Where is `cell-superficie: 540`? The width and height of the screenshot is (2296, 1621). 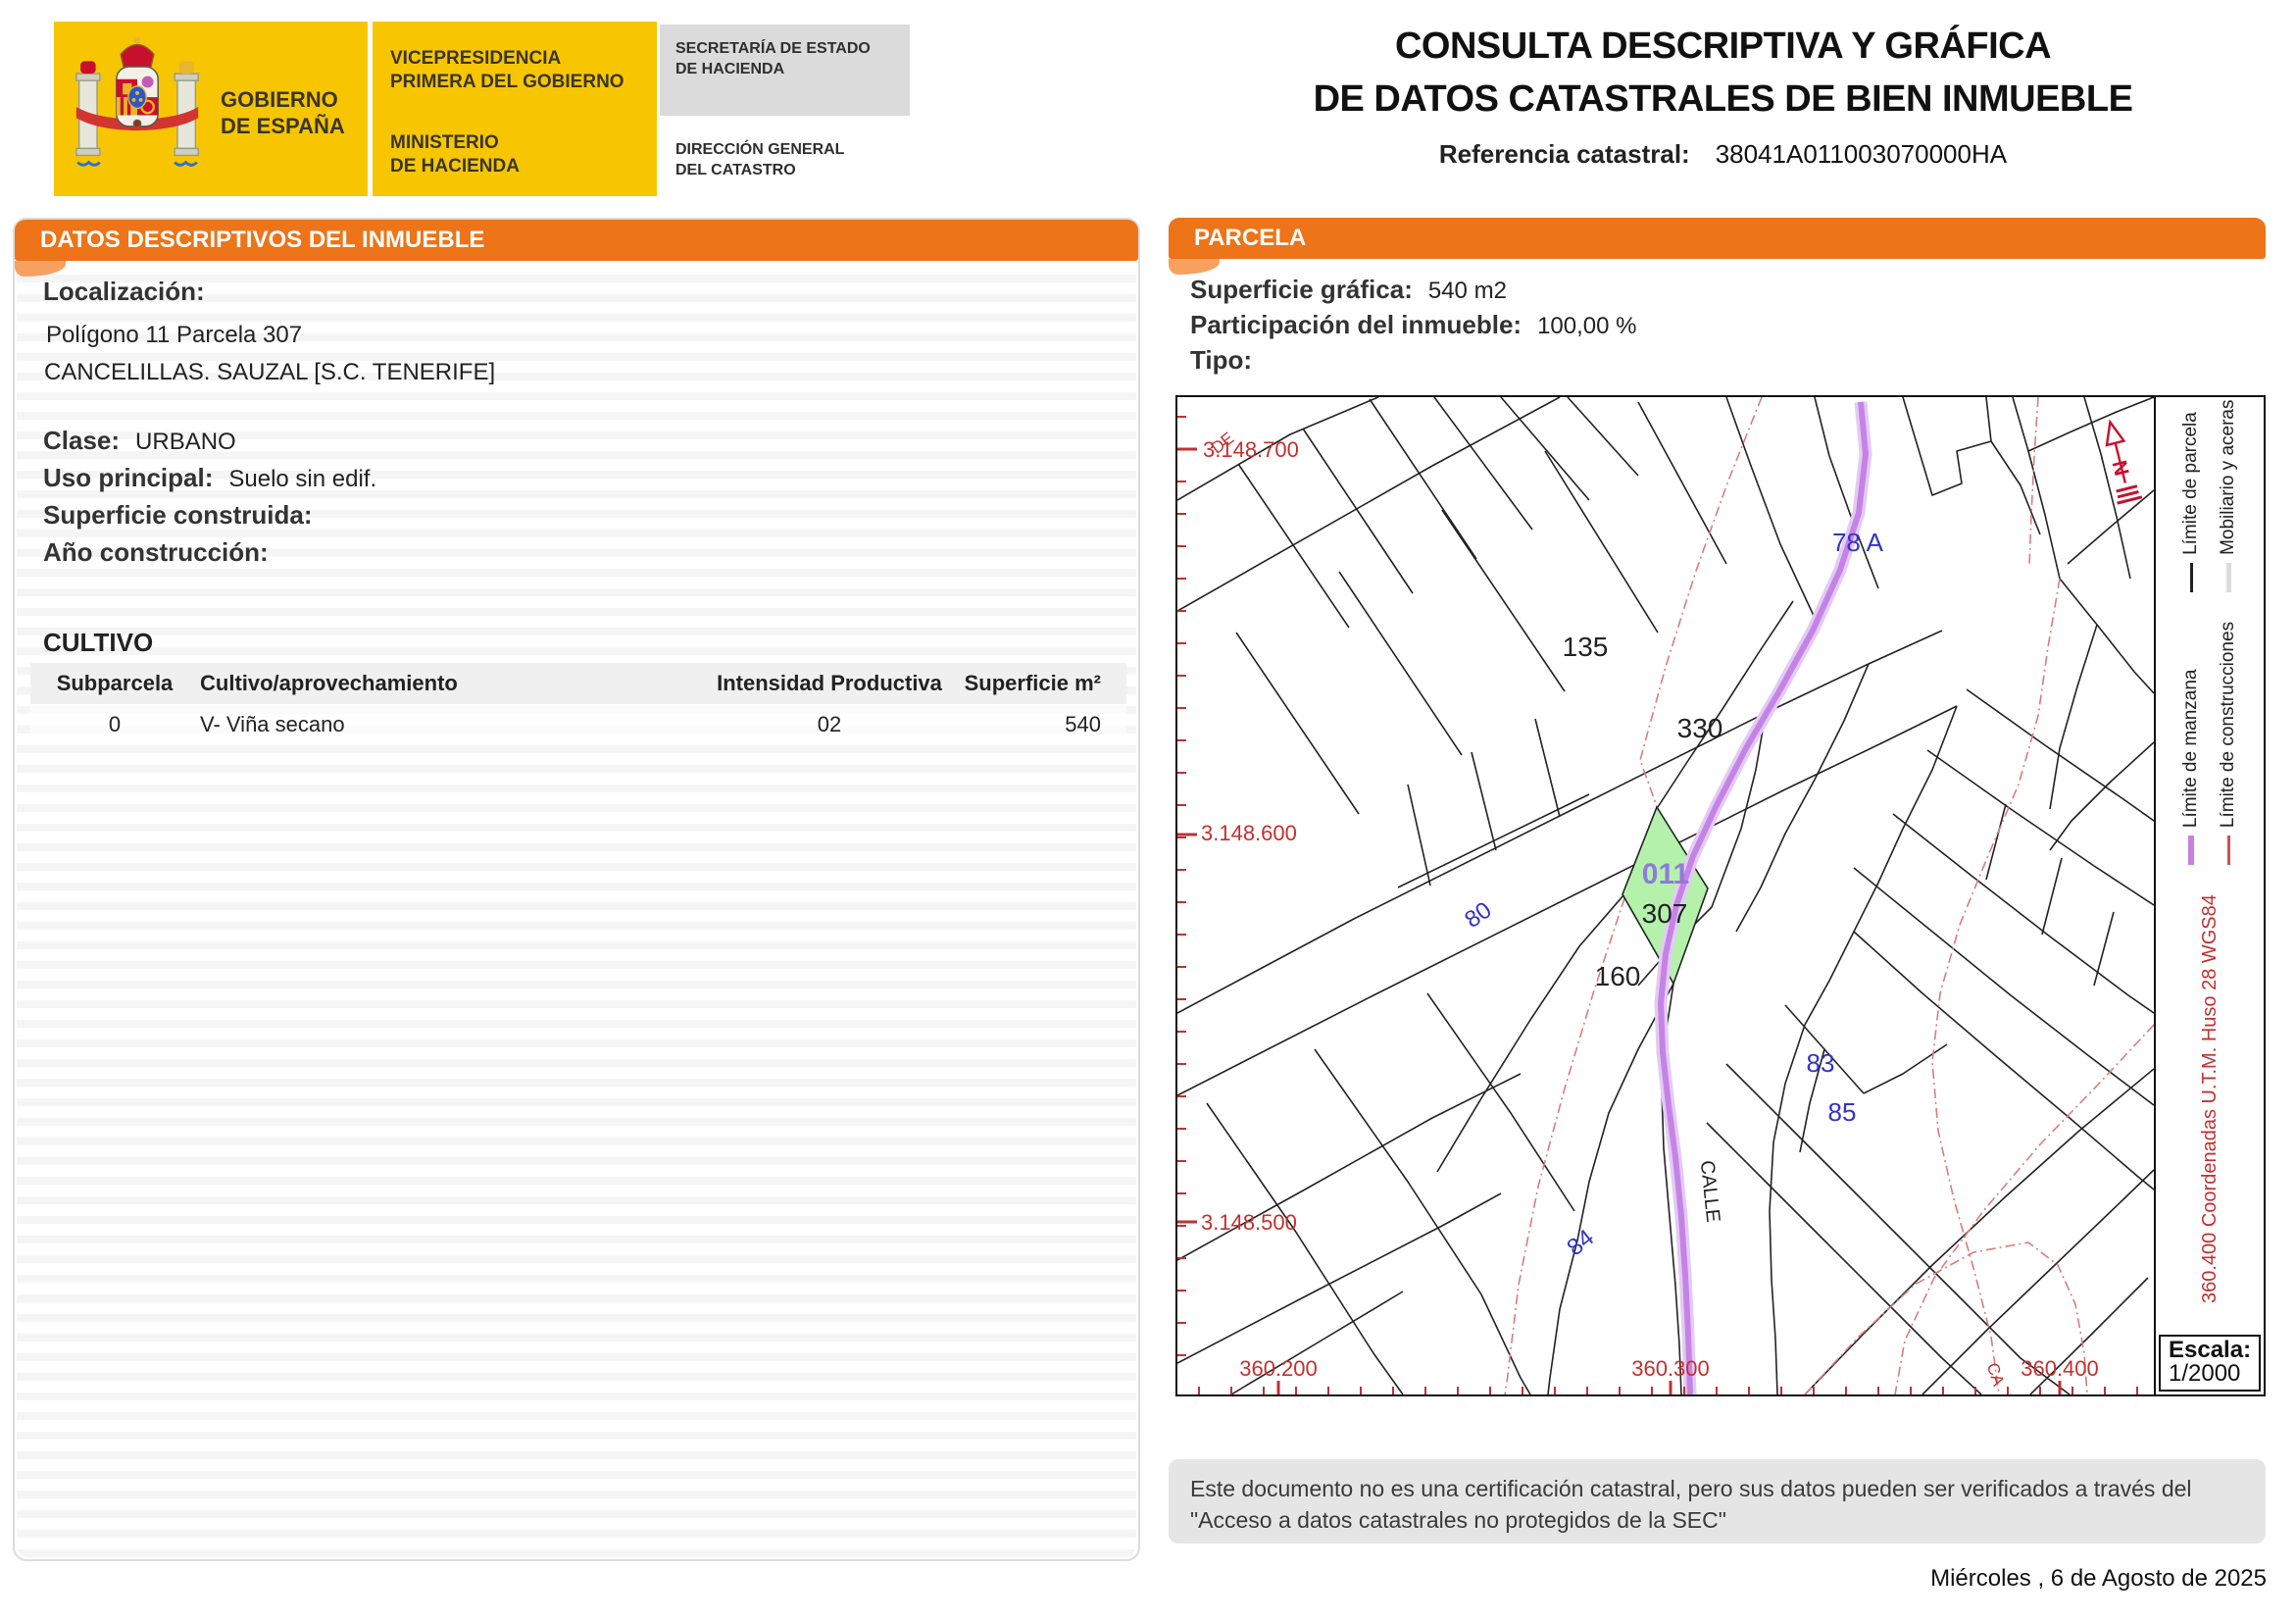 cell-superficie: 540 is located at coordinates (1037, 724).